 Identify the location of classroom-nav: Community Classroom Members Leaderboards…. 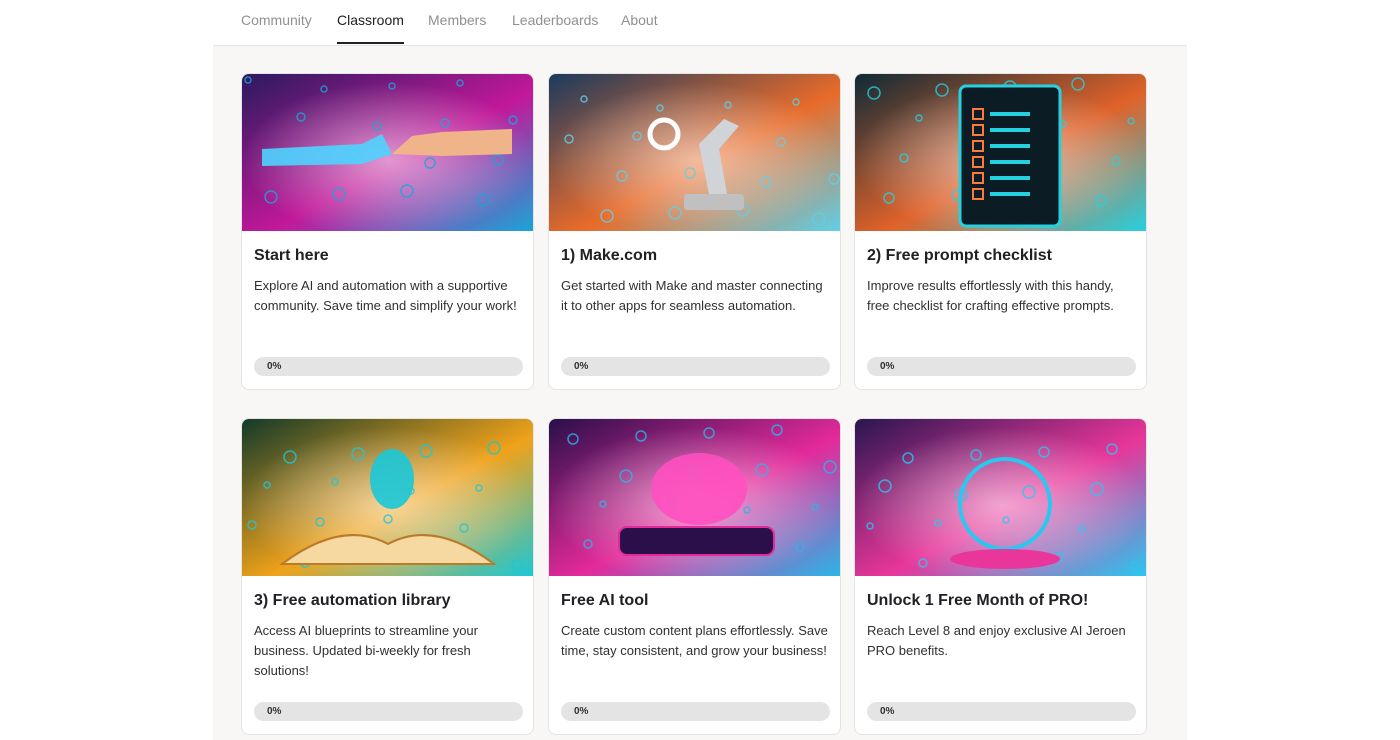
(700, 23).